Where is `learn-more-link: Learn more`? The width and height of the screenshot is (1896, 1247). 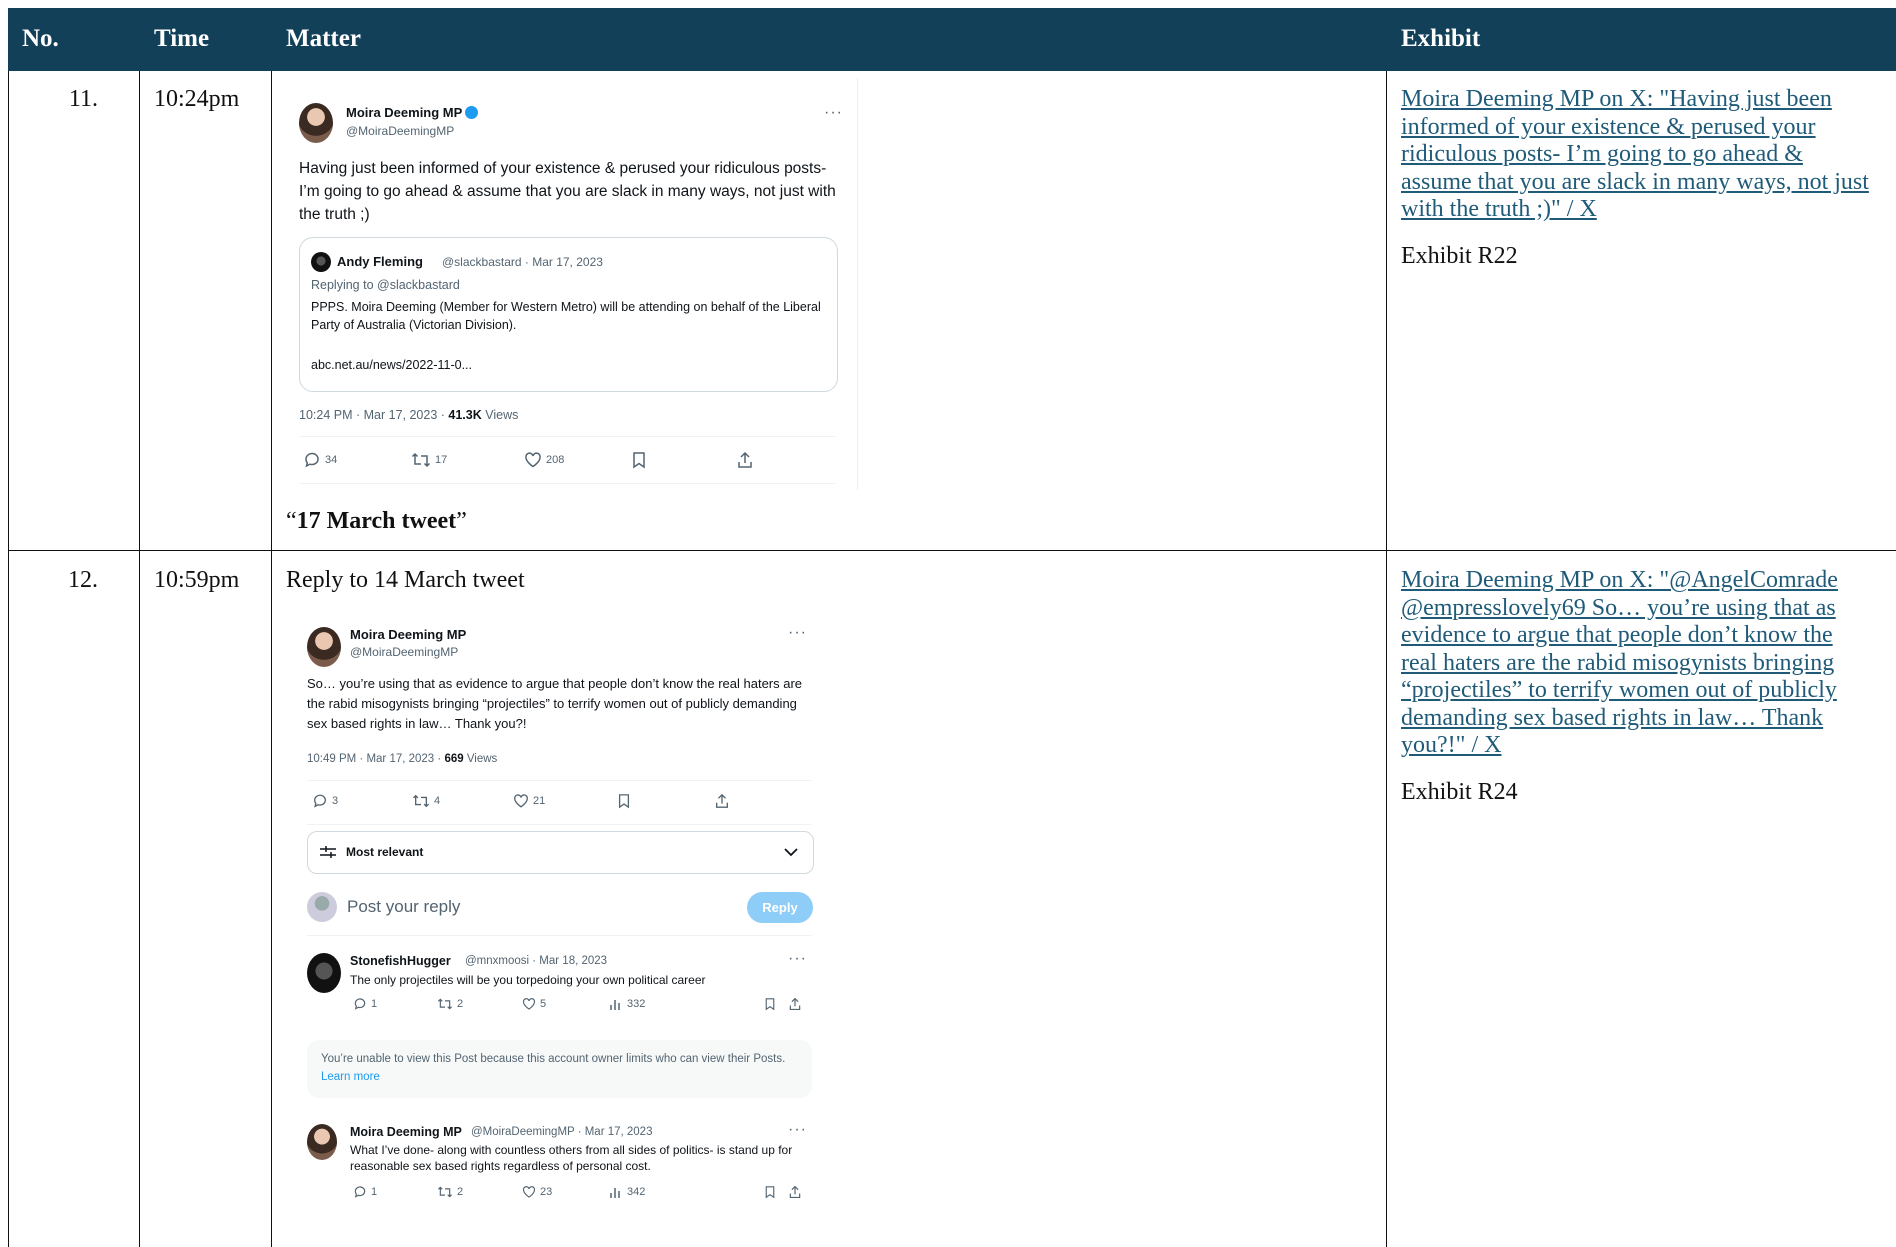
learn-more-link: Learn more is located at coordinates (350, 1077).